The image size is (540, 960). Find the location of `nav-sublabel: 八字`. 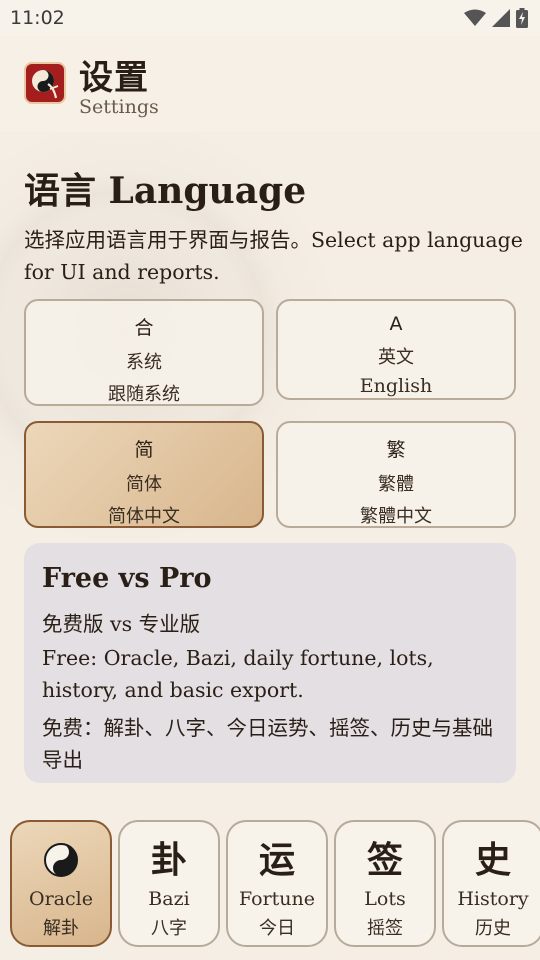

nav-sublabel: 八字 is located at coordinates (169, 928).